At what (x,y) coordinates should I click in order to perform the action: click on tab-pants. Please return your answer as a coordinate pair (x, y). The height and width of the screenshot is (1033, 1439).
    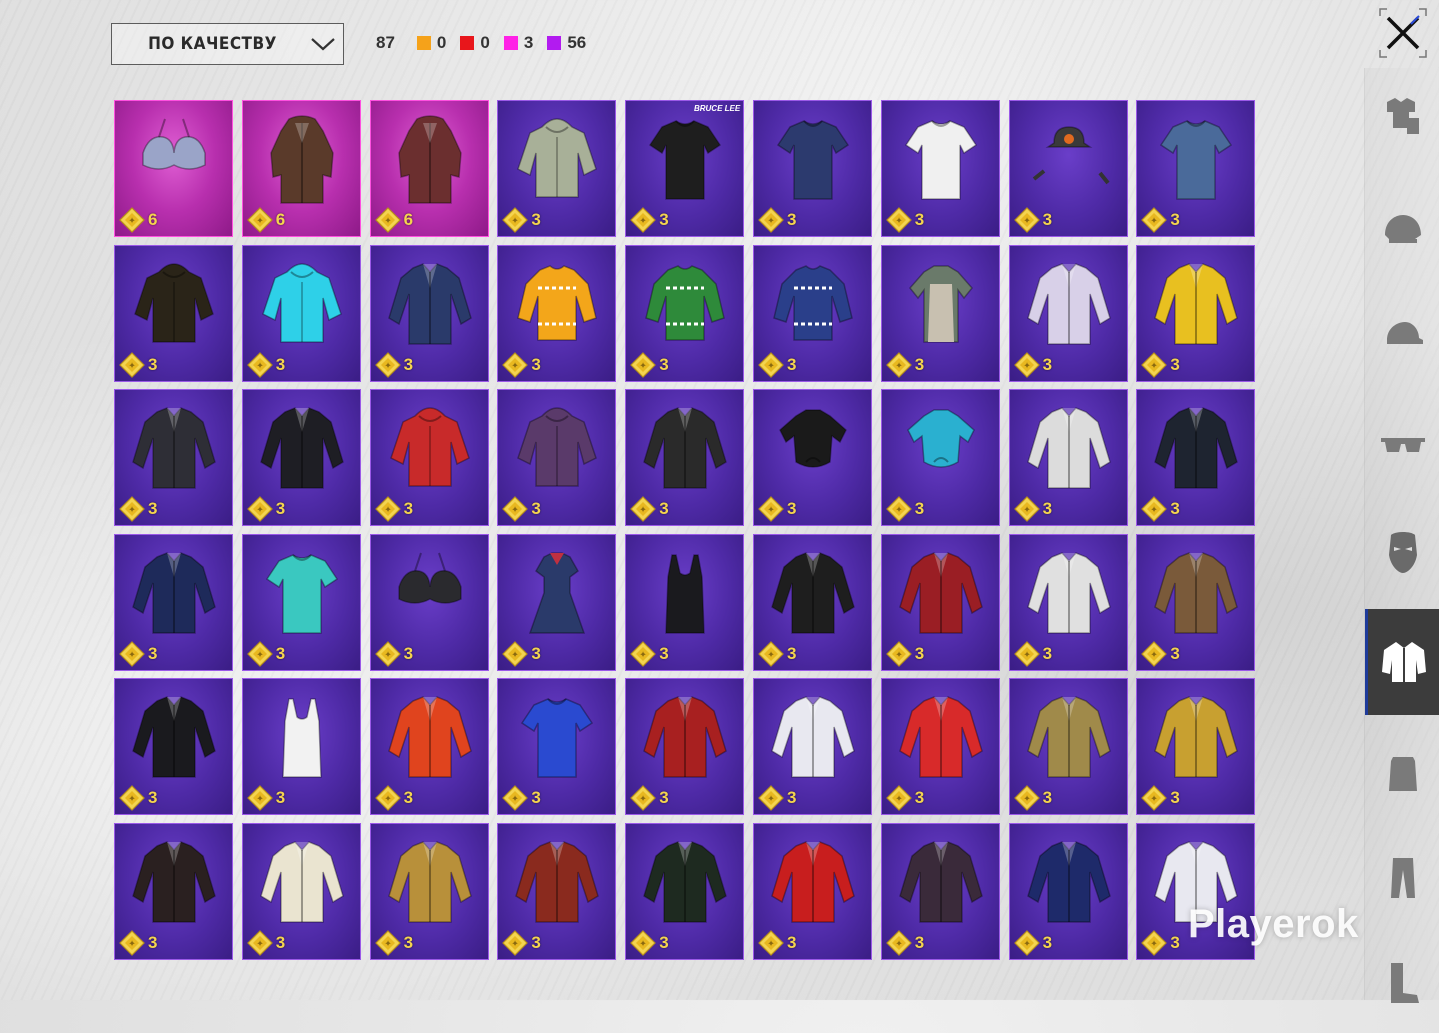
    Looking at the image, I should click on (1402, 878).